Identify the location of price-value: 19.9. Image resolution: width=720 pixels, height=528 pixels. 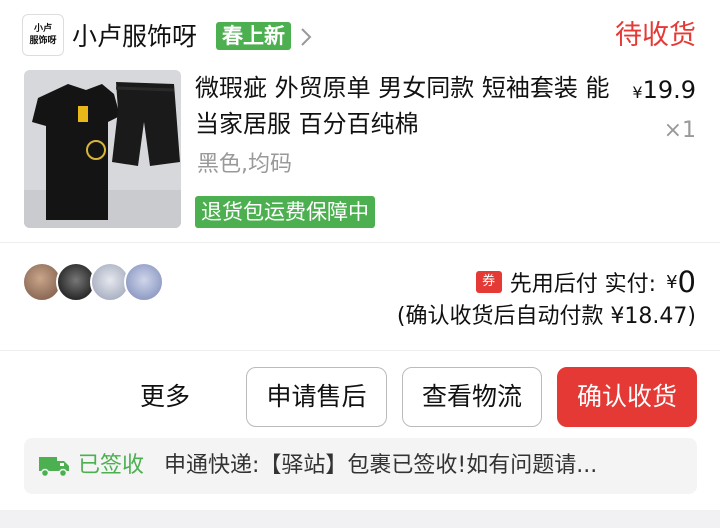
(669, 90).